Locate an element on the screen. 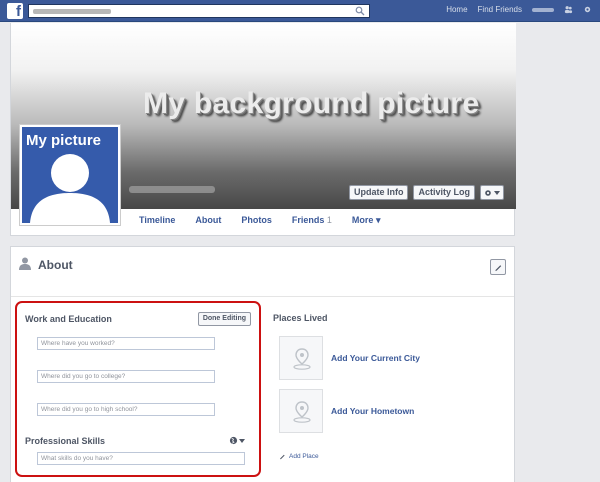  search-icon is located at coordinates (360, 11).